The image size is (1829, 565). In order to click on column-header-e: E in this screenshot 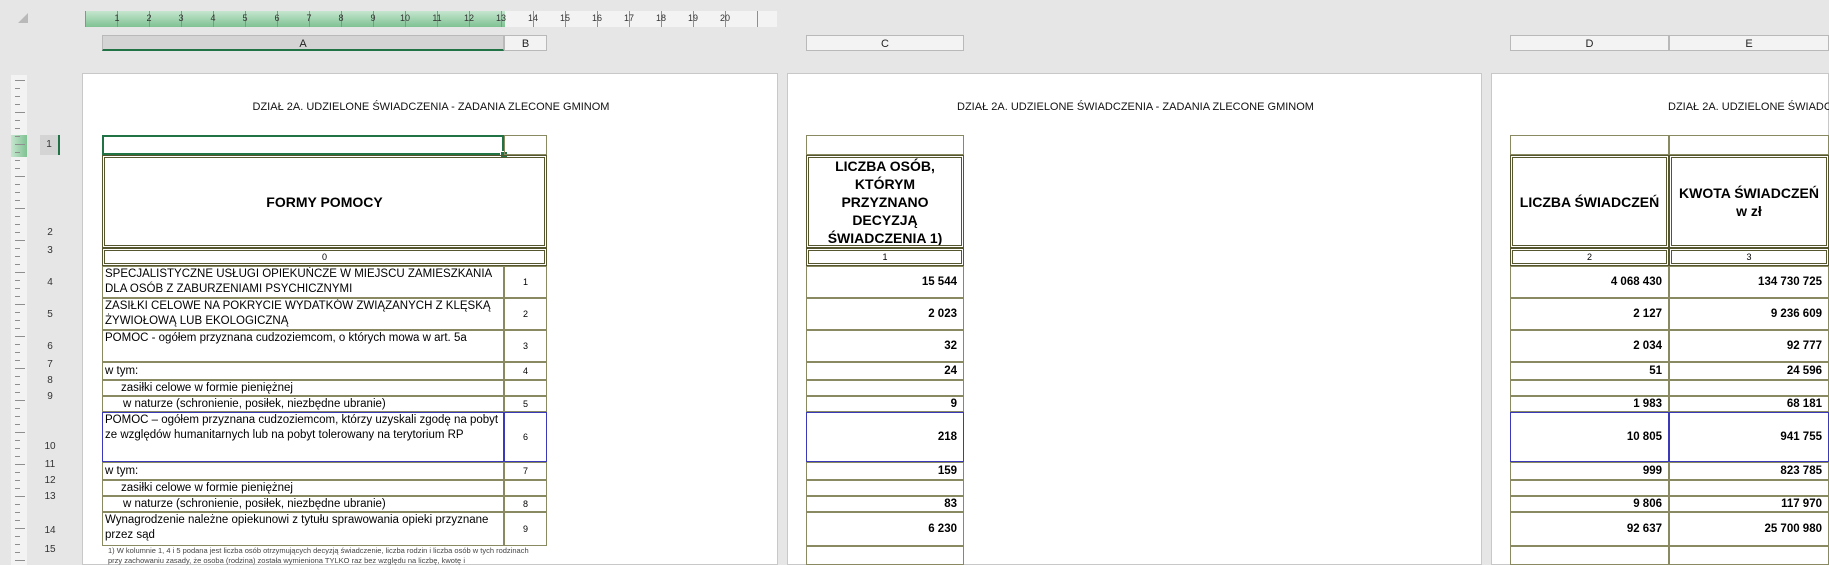, I will do `click(1749, 43)`.